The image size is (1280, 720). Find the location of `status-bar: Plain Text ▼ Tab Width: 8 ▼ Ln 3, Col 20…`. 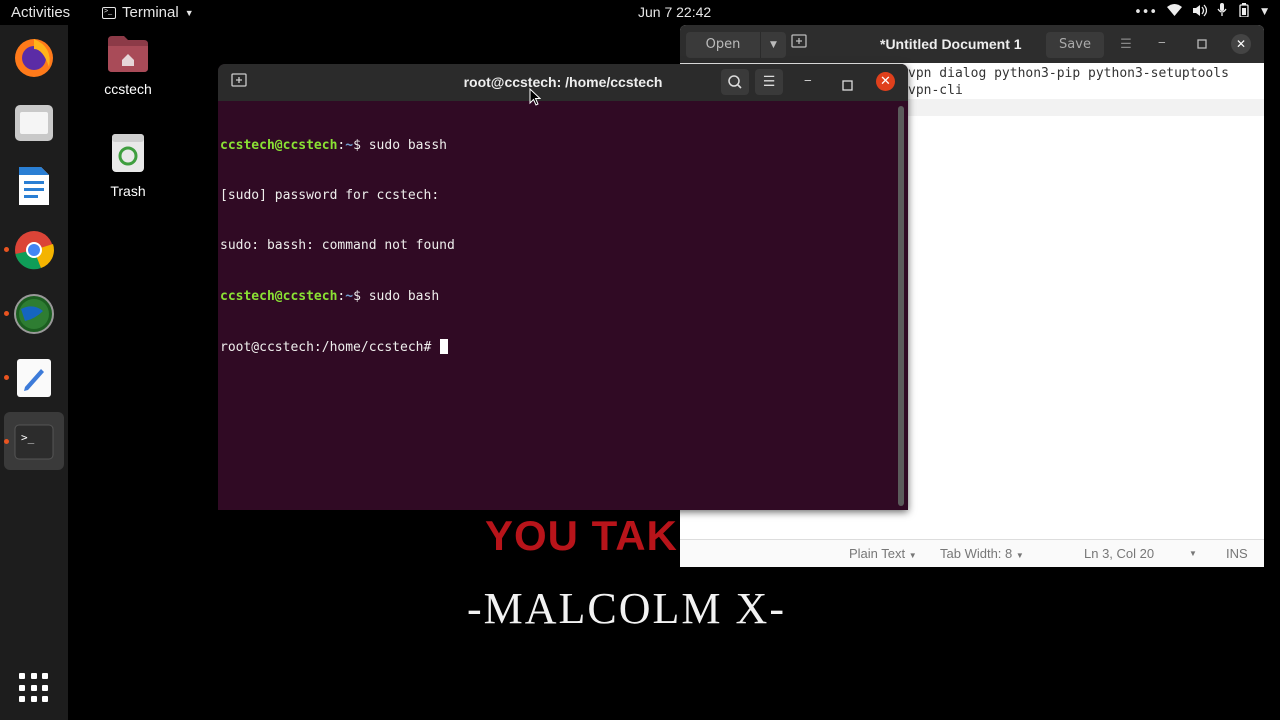

status-bar: Plain Text ▼ Tab Width: 8 ▼ Ln 3, Col 20… is located at coordinates (972, 553).